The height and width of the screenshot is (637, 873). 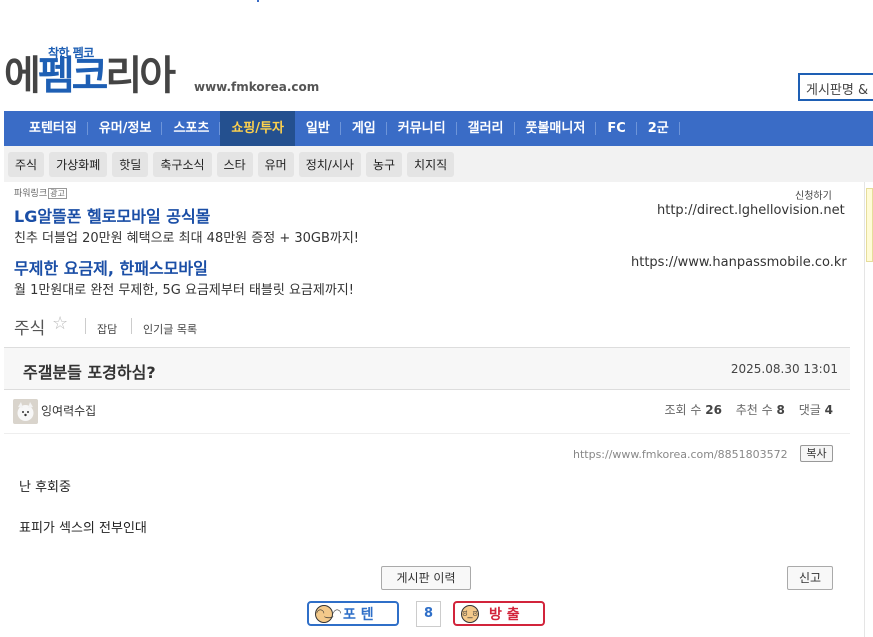 I want to click on ad-desc-1: 친추 더블업 20만원 혜택으로 최대 48만원 증정 + 30GB까지!, so click(x=186, y=236).